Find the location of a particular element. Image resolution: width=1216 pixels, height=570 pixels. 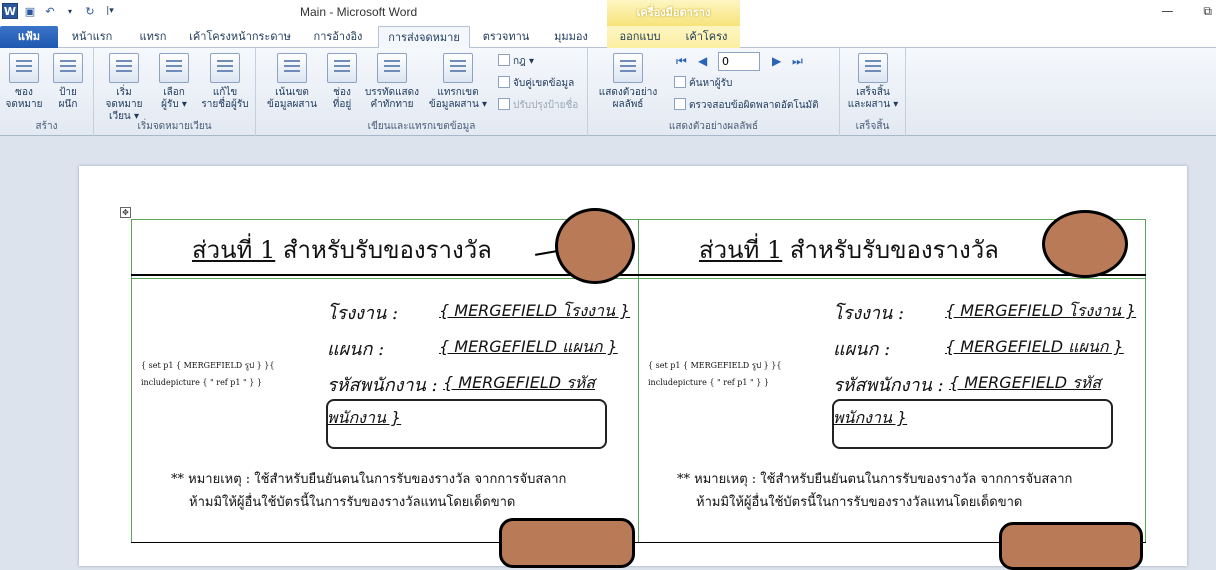

preview-abc-icon is located at coordinates (628, 68).